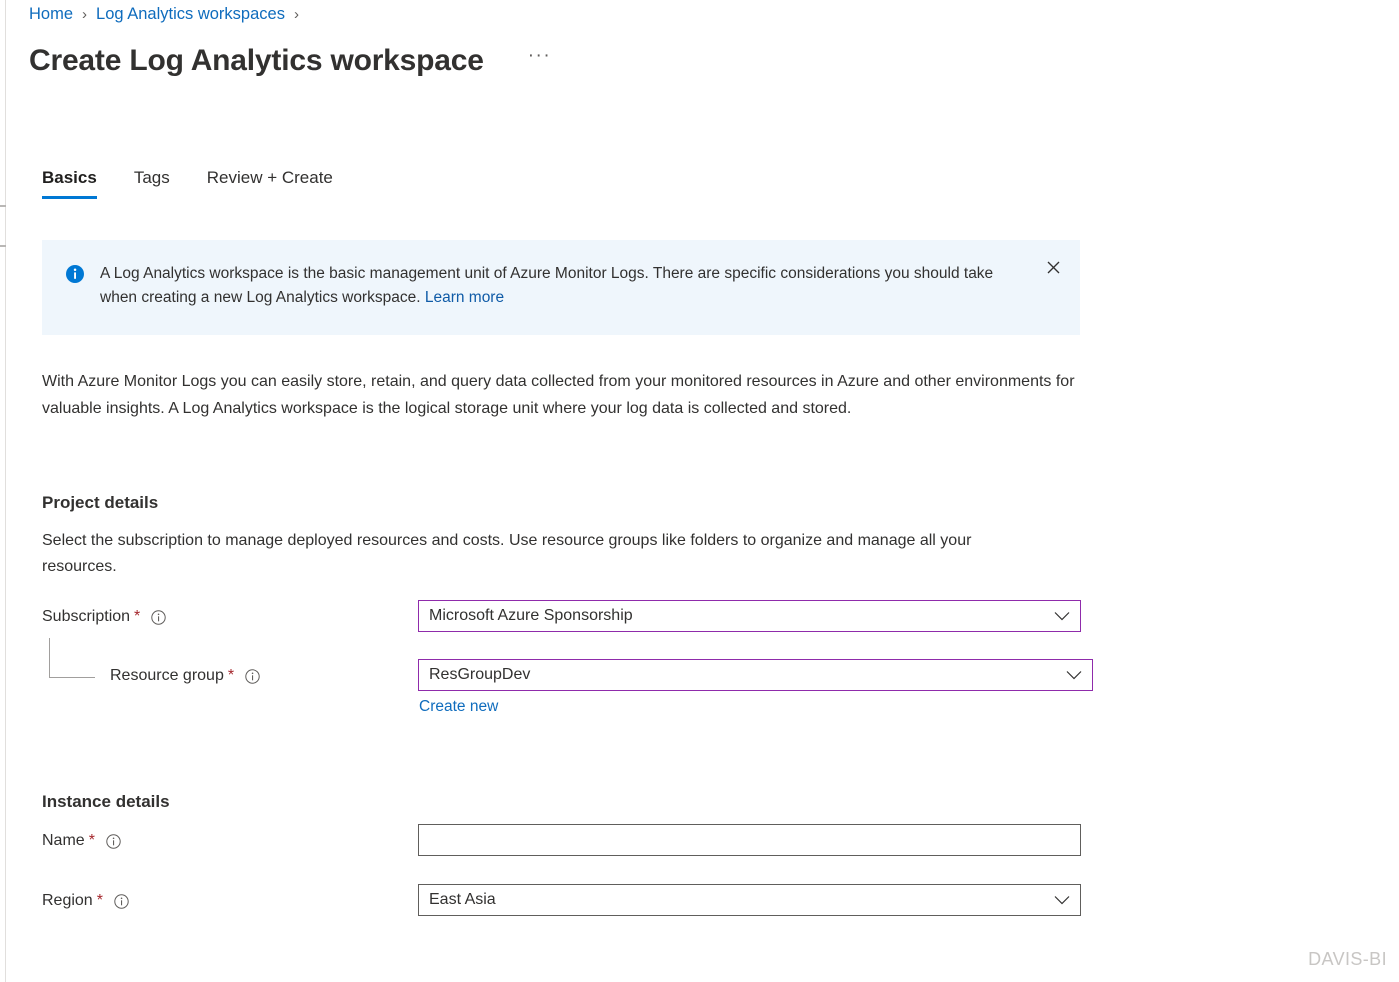  Describe the element at coordinates (755, 675) in the screenshot. I see `resource-group-dropdown: ResGroupDev` at that location.